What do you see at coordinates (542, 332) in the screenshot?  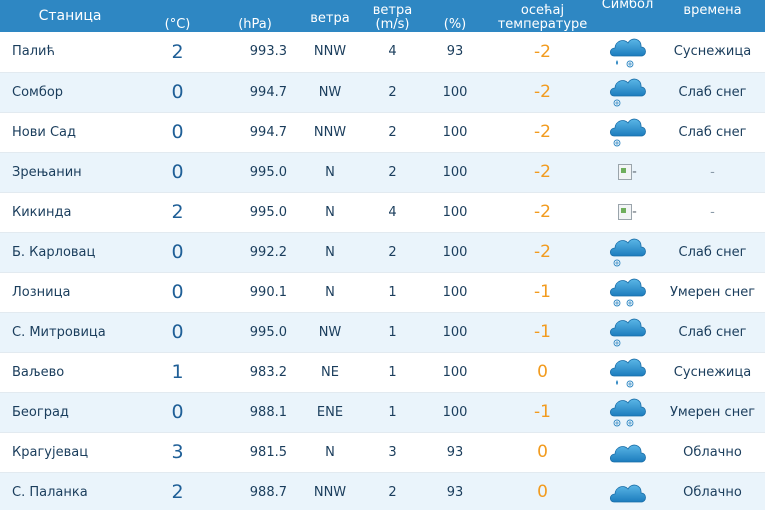 I see `feels-like-cell: -1` at bounding box center [542, 332].